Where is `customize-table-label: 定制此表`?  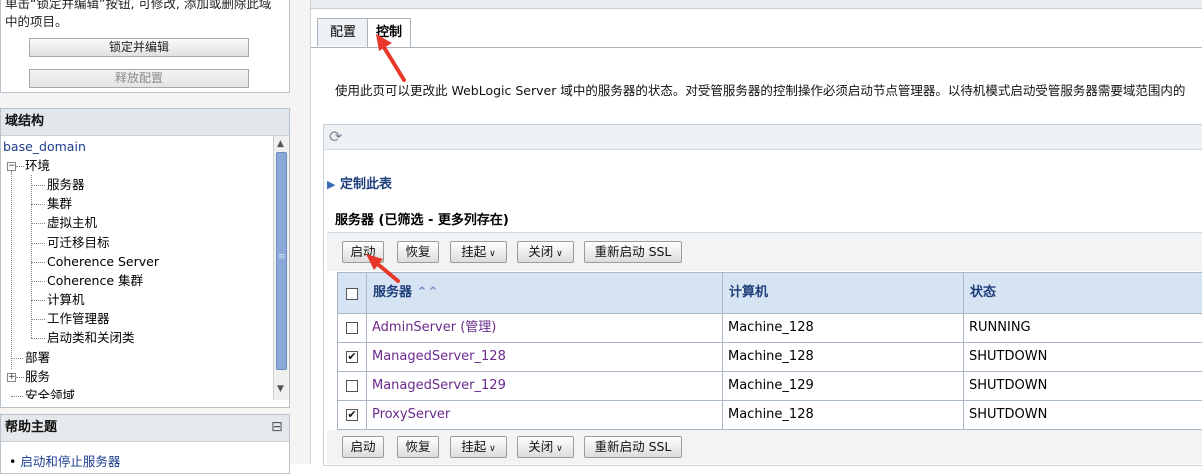
customize-table-label: 定制此表 is located at coordinates (366, 184).